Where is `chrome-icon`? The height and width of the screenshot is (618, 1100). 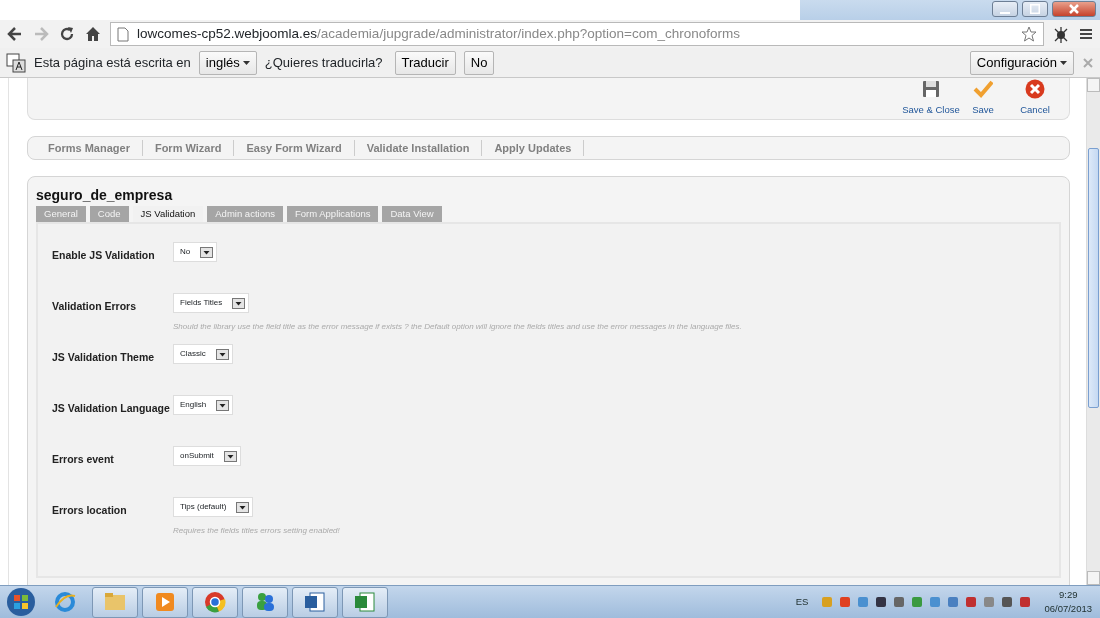
chrome-icon is located at coordinates (215, 602).